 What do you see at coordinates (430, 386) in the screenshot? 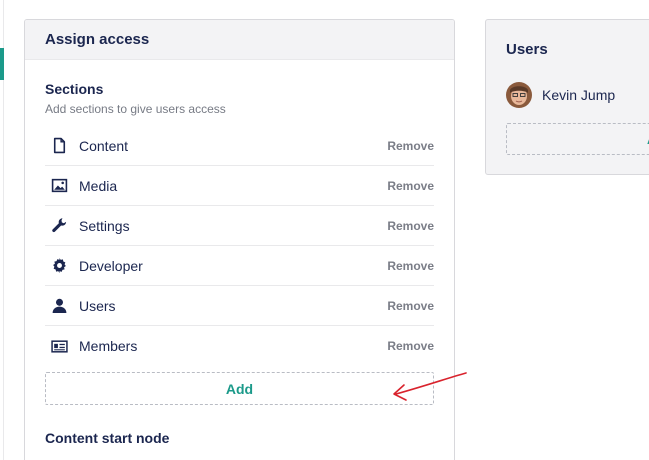
I see `annotation-arrow-icon` at bounding box center [430, 386].